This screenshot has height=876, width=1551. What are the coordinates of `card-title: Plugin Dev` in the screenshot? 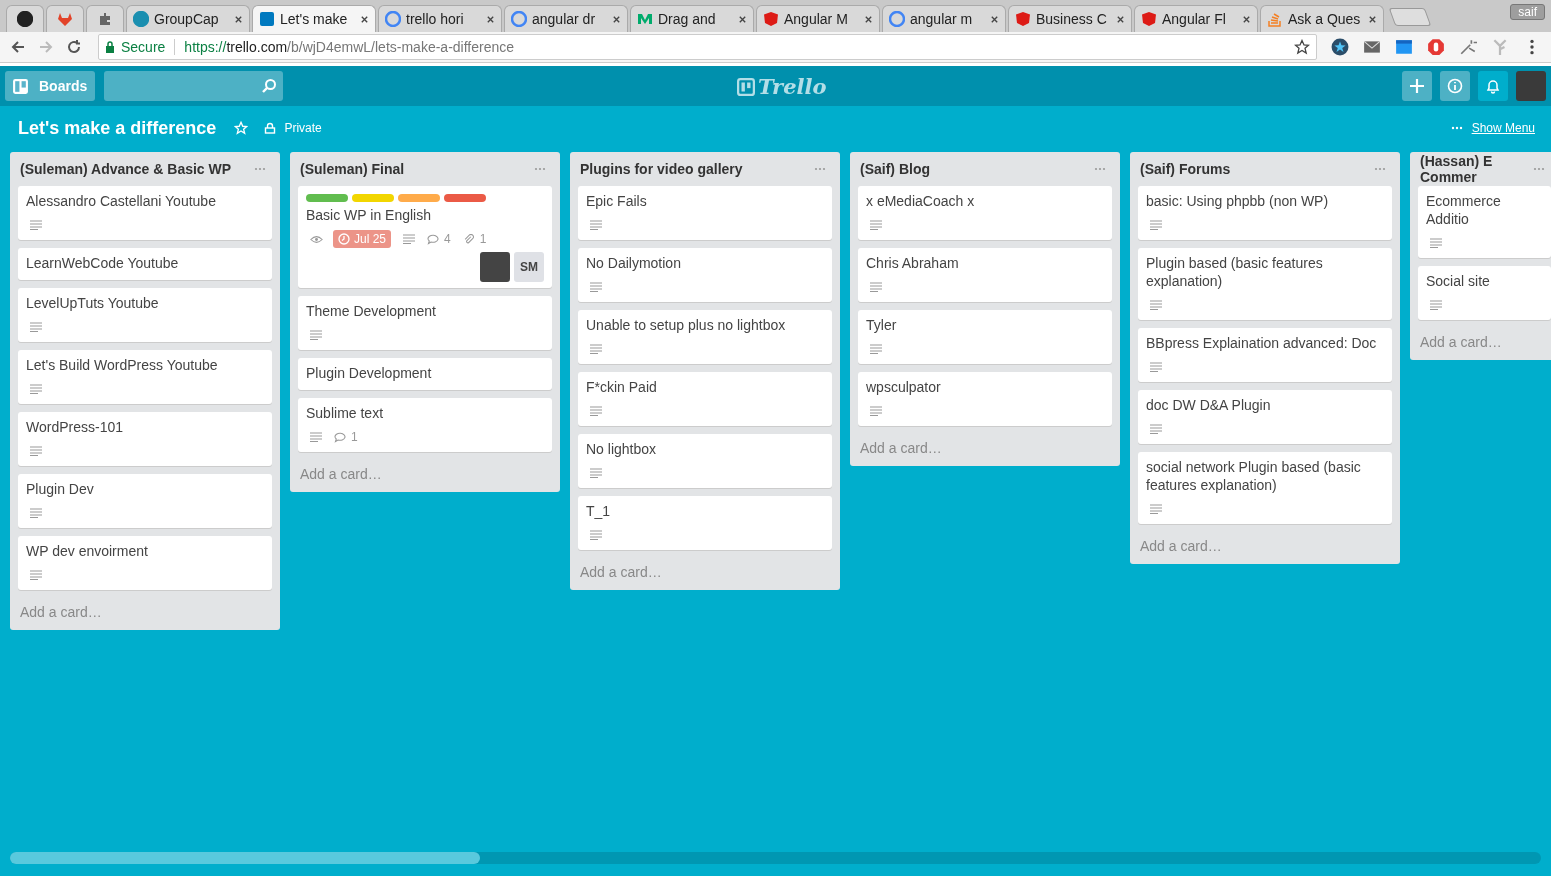 It's located at (60, 489).